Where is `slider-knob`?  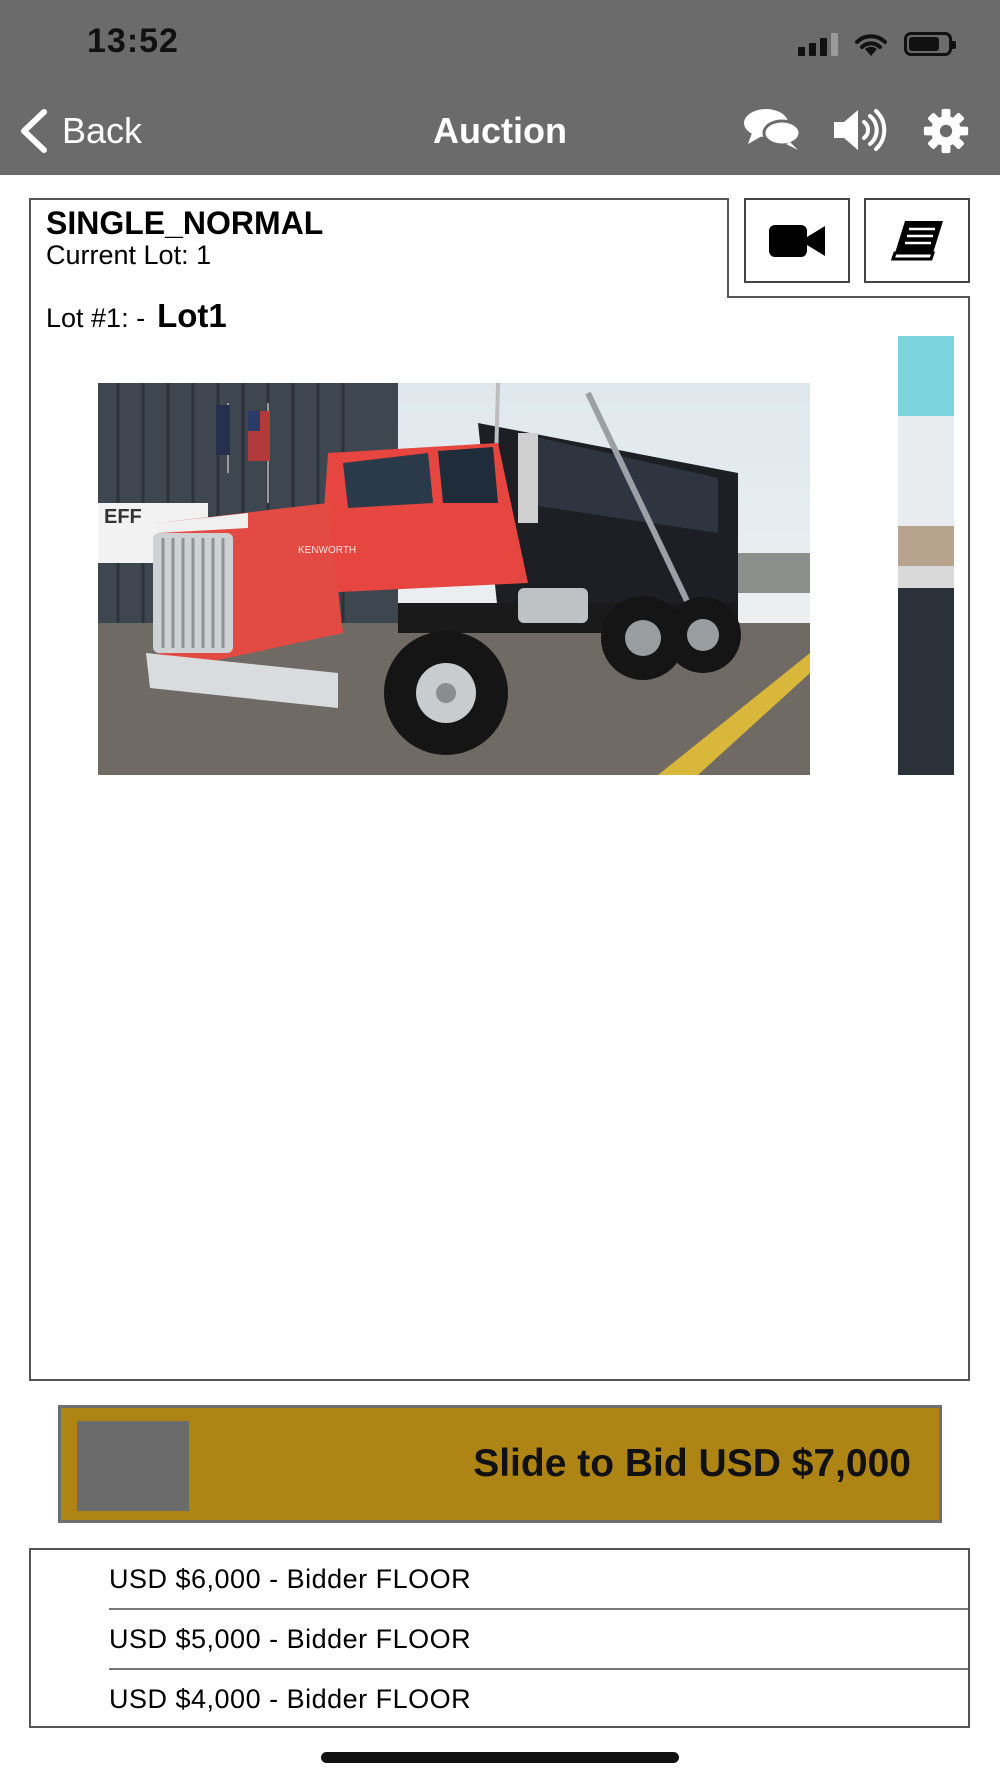 slider-knob is located at coordinates (133, 1466).